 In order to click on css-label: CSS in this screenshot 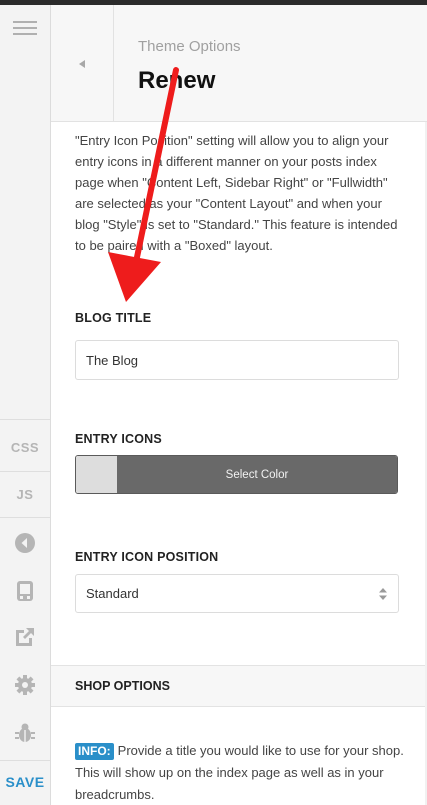, I will do `click(25, 447)`.